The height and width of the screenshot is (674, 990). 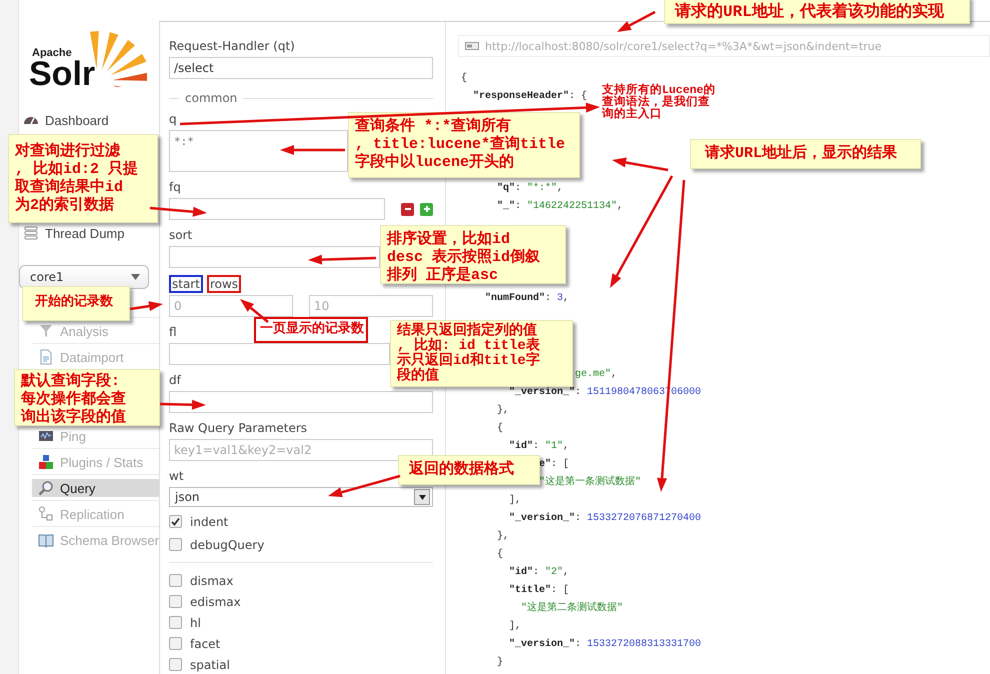 I want to click on annotation-label: 一页显示的记录数, so click(x=311, y=330).